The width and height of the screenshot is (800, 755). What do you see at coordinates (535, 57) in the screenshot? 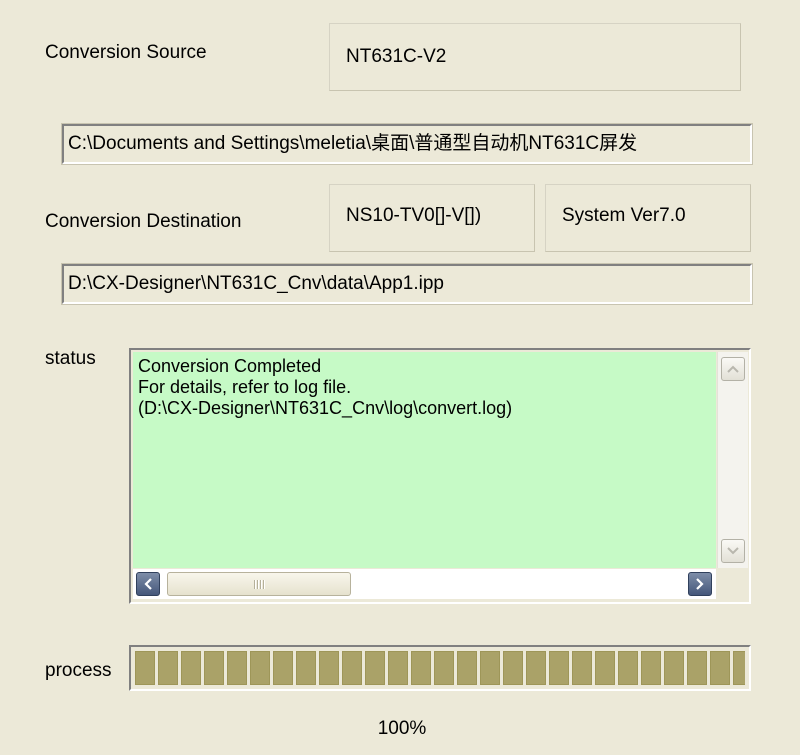
I see `source-model-box: NT631C-V2` at bounding box center [535, 57].